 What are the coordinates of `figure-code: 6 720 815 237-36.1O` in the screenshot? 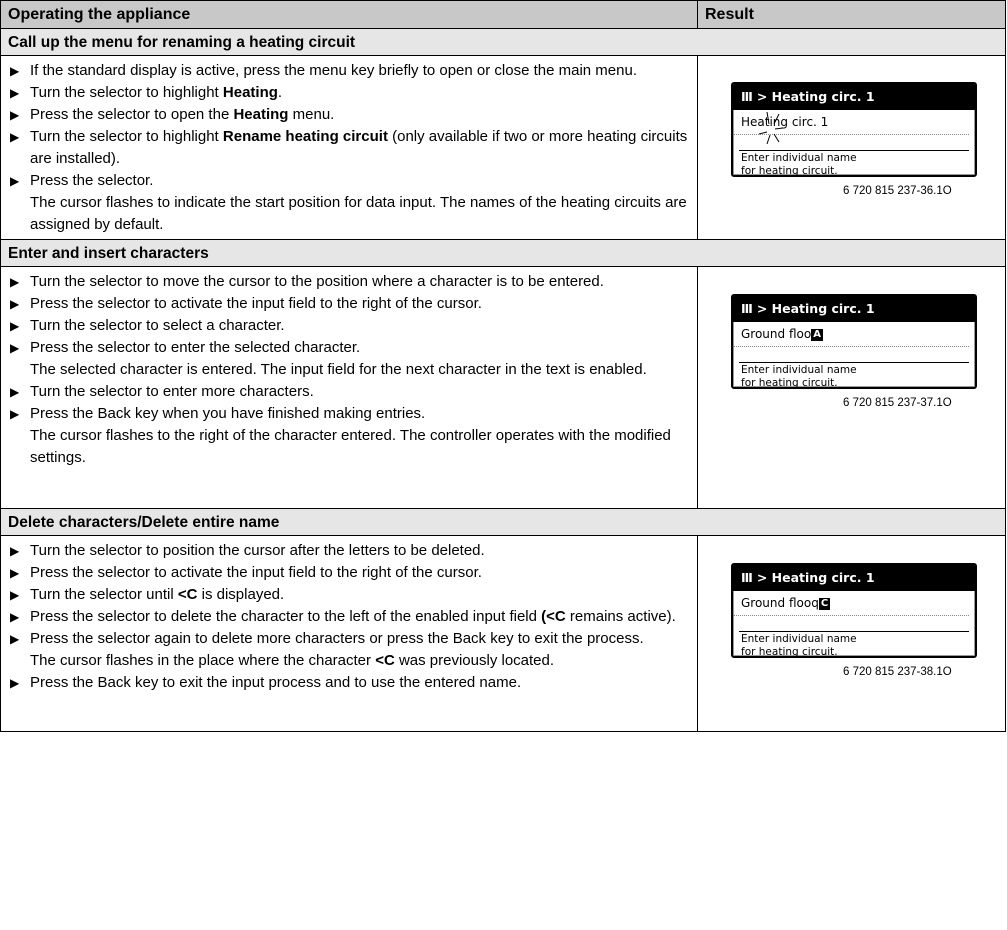 It's located at (897, 191).